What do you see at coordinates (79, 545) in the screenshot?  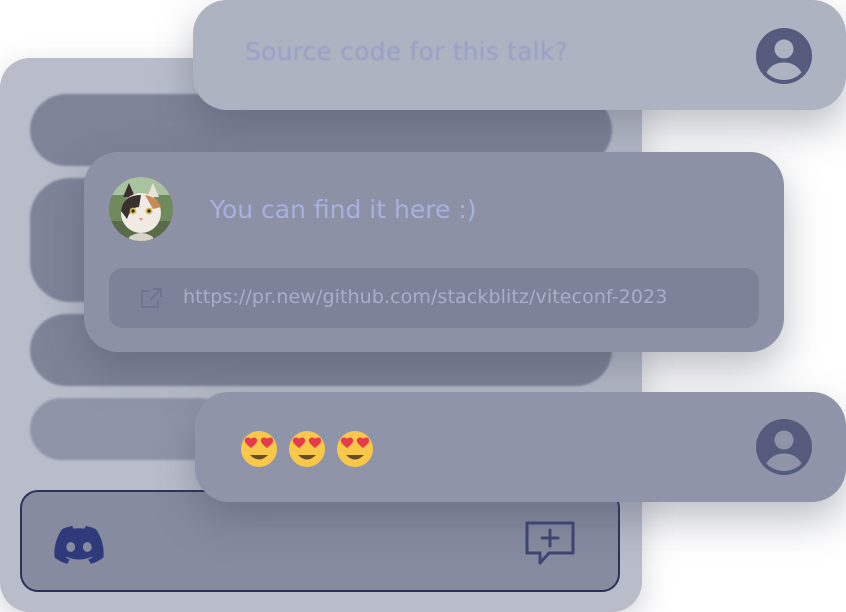 I see `discord-icon` at bounding box center [79, 545].